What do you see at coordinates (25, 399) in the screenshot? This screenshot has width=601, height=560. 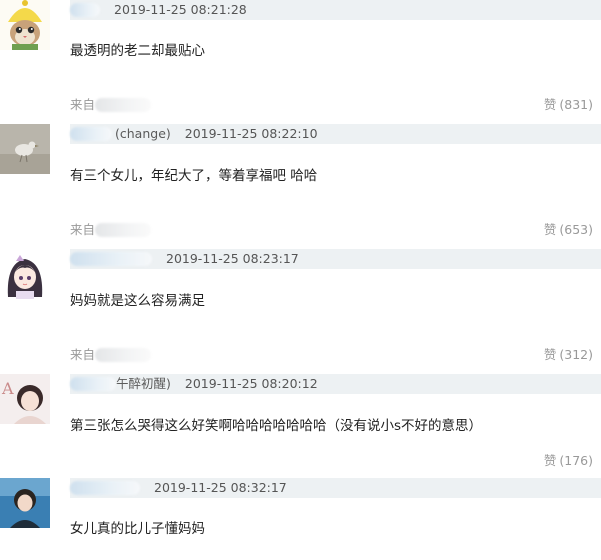 I see `woman-portrait-icon: A` at bounding box center [25, 399].